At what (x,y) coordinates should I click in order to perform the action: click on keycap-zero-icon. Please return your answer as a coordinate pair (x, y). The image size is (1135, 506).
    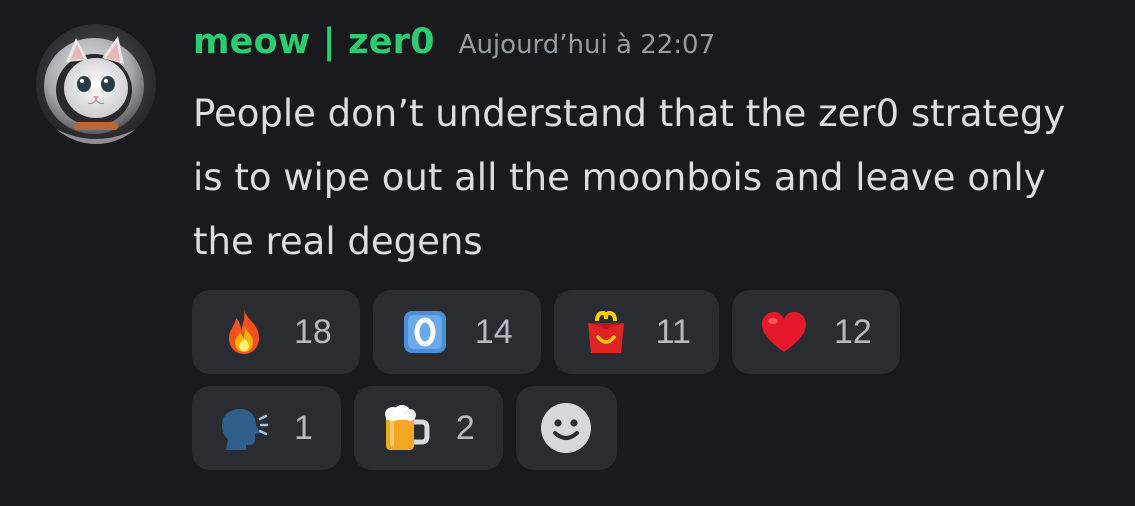
    Looking at the image, I should click on (425, 332).